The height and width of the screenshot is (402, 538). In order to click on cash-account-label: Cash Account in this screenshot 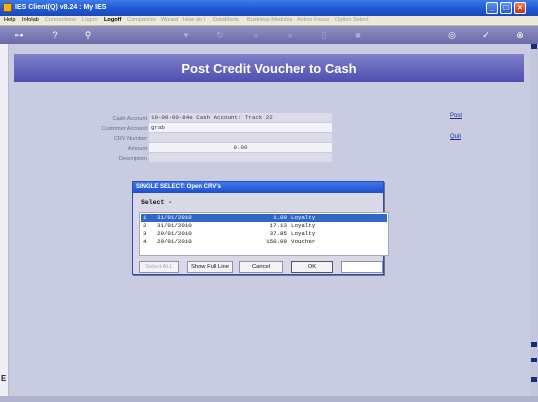, I will do `click(129, 119)`.